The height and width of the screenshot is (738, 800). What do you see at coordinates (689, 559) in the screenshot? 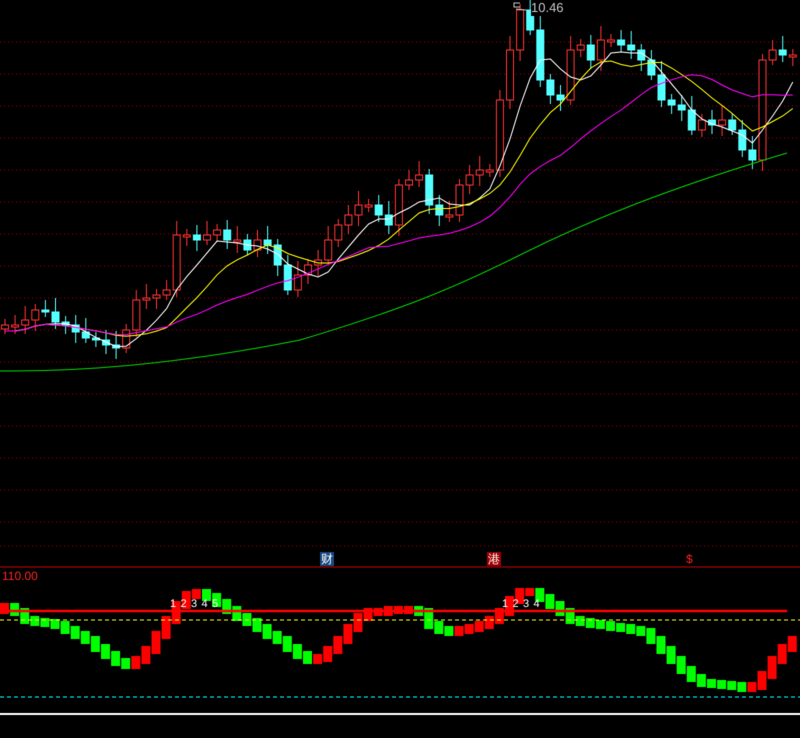
I see `event-marker: $` at bounding box center [689, 559].